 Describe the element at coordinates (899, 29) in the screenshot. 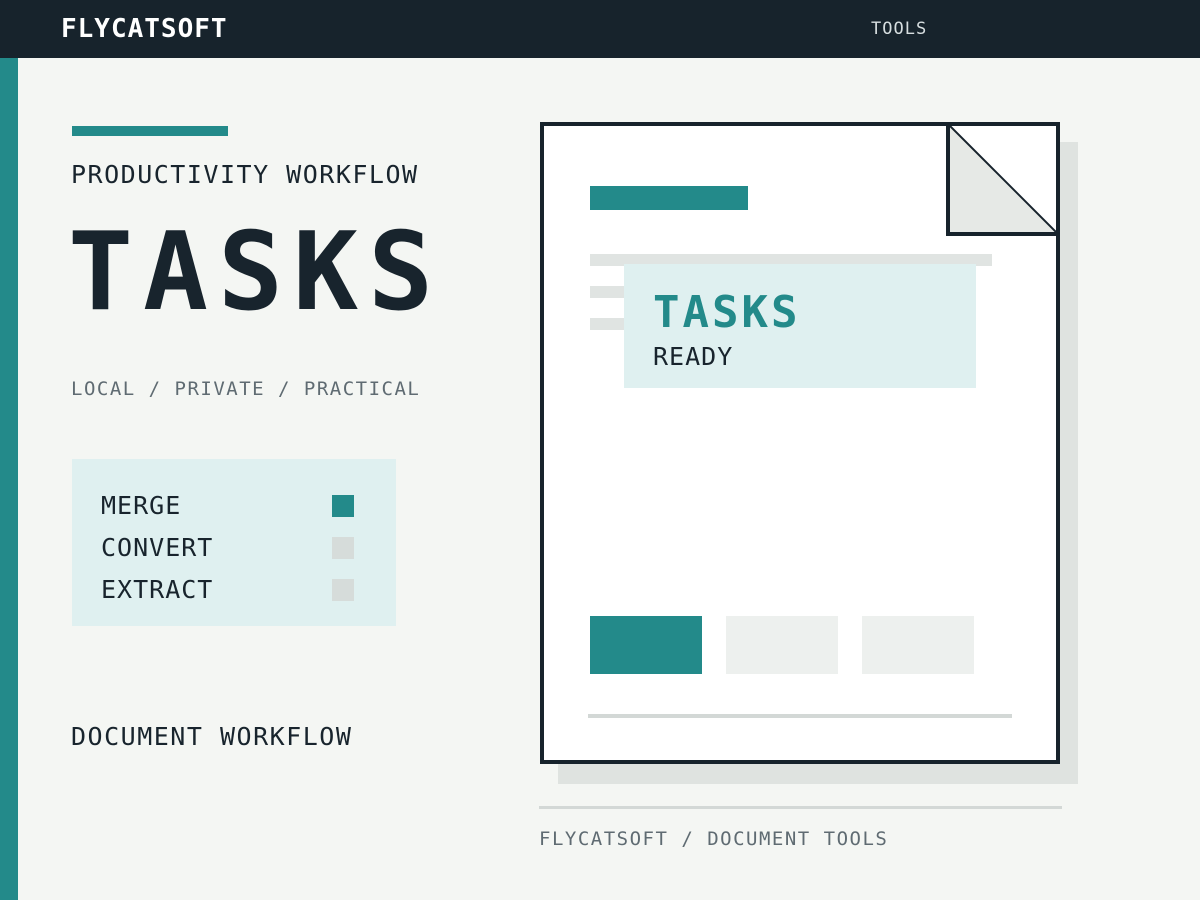

I see `nav-tools-link: TOOLS` at that location.